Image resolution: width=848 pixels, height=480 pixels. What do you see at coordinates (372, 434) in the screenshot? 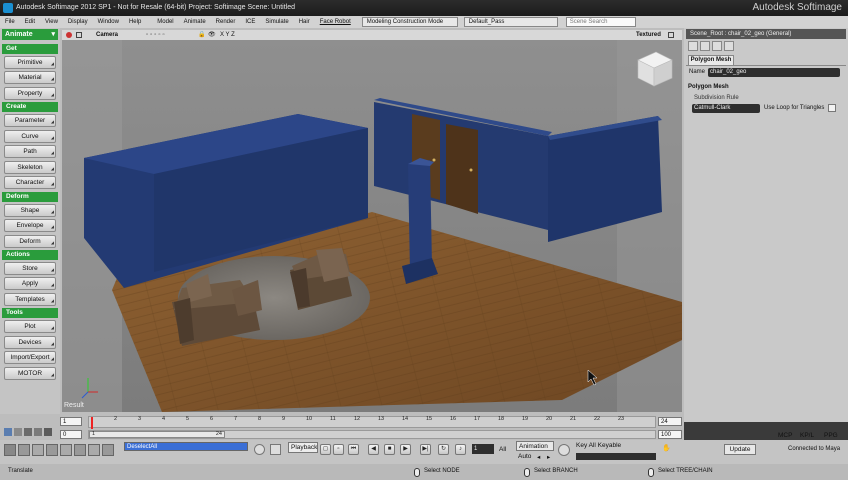
I see `range-slider: 1 24` at bounding box center [372, 434].